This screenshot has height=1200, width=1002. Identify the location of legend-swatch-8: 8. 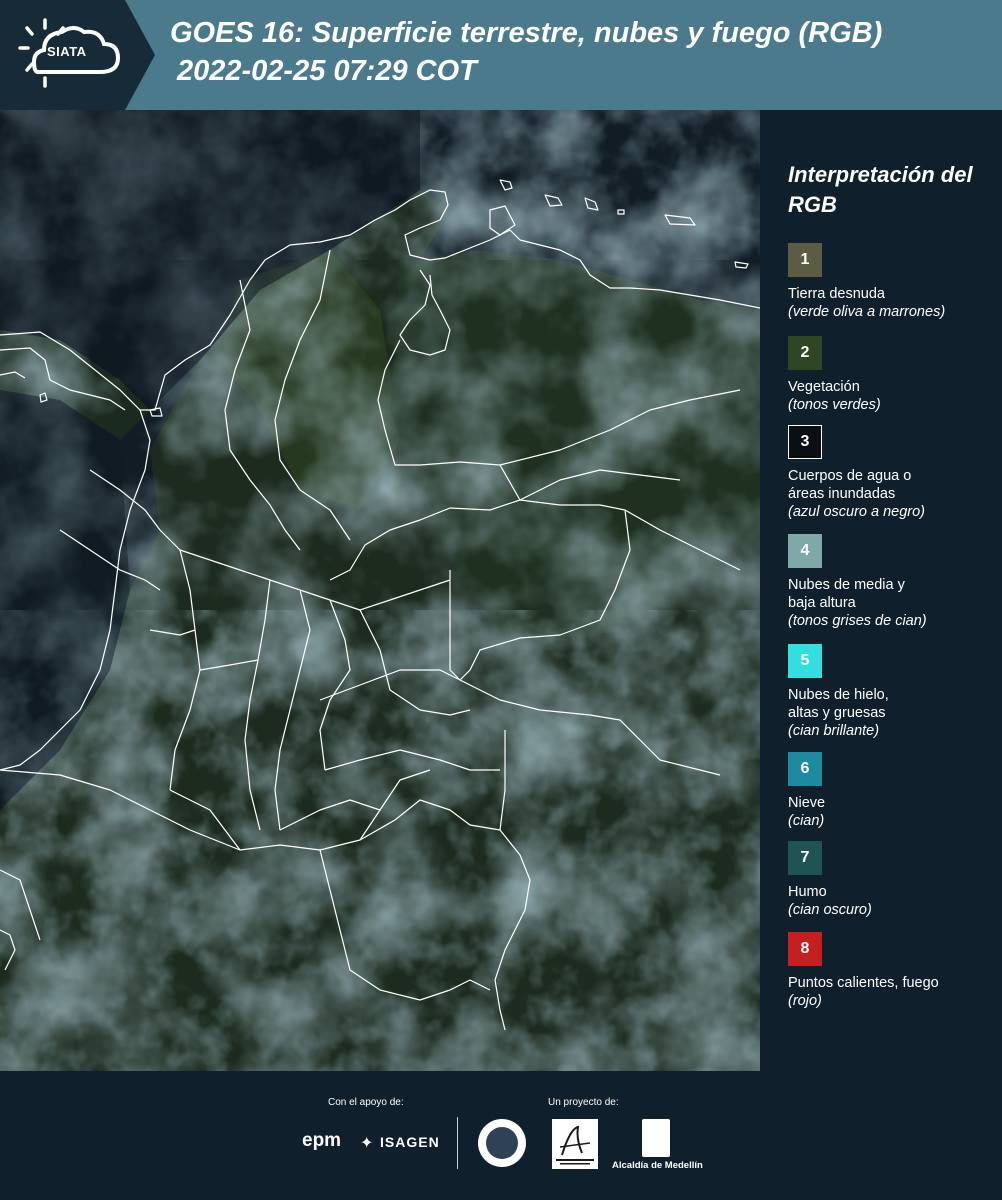
(805, 949).